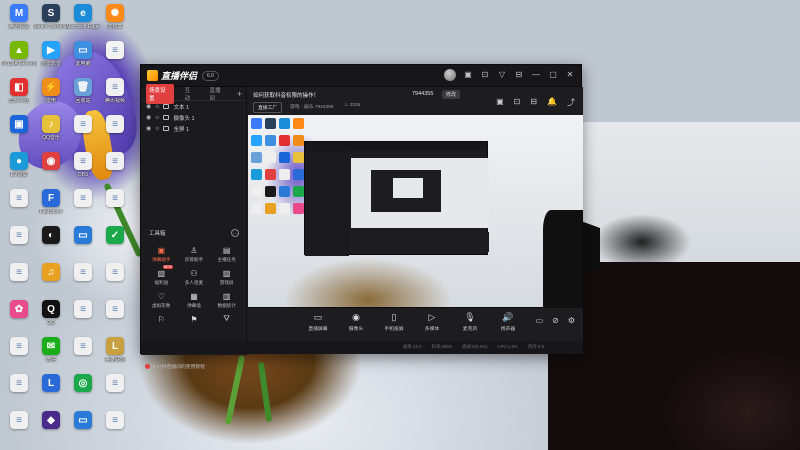 The image size is (800, 450). Describe the element at coordinates (51, 24) in the screenshot. I see `desktop-icon: S Steam Corebluer` at that location.